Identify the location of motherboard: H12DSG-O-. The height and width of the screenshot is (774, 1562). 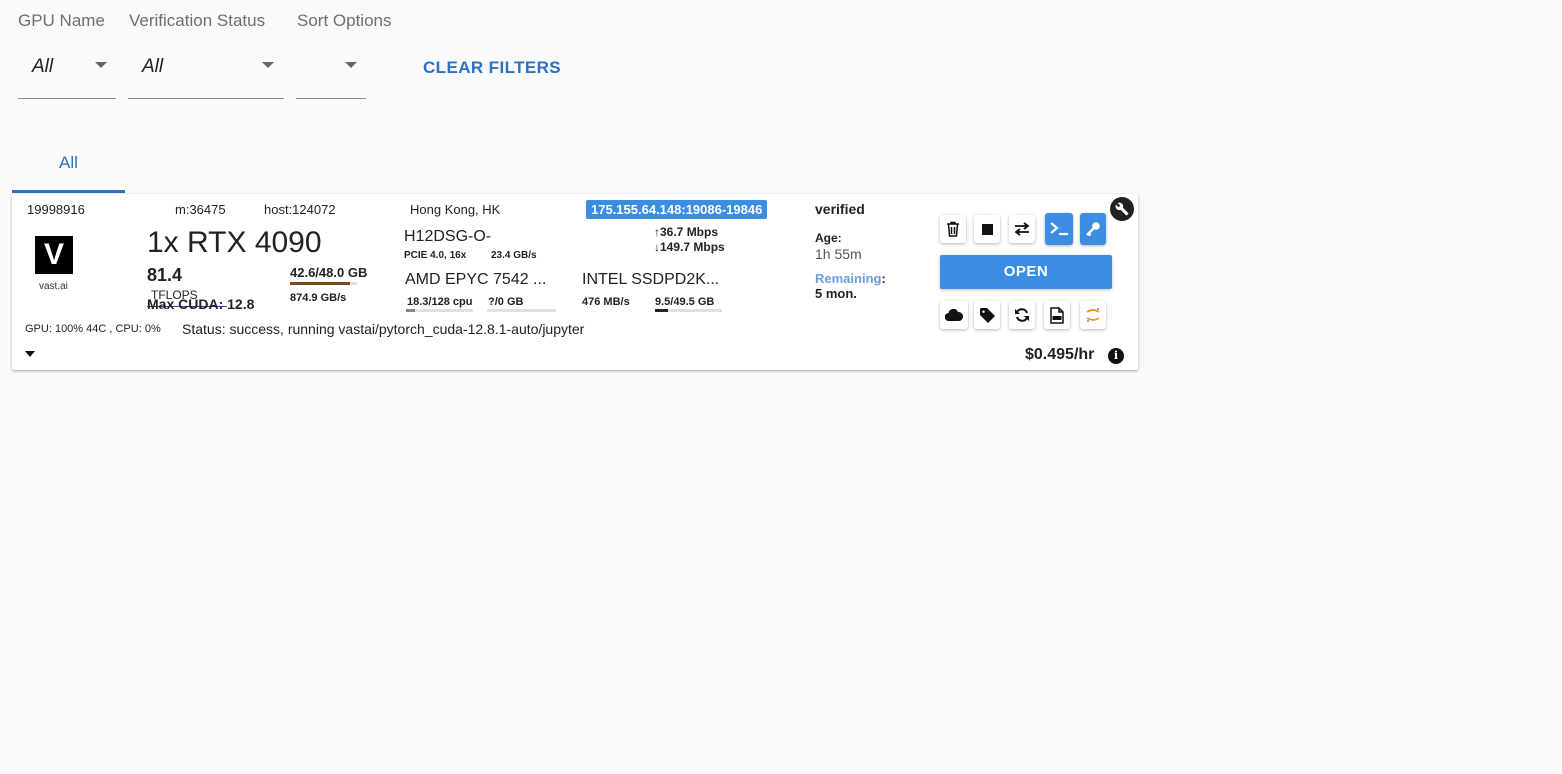
(448, 236).